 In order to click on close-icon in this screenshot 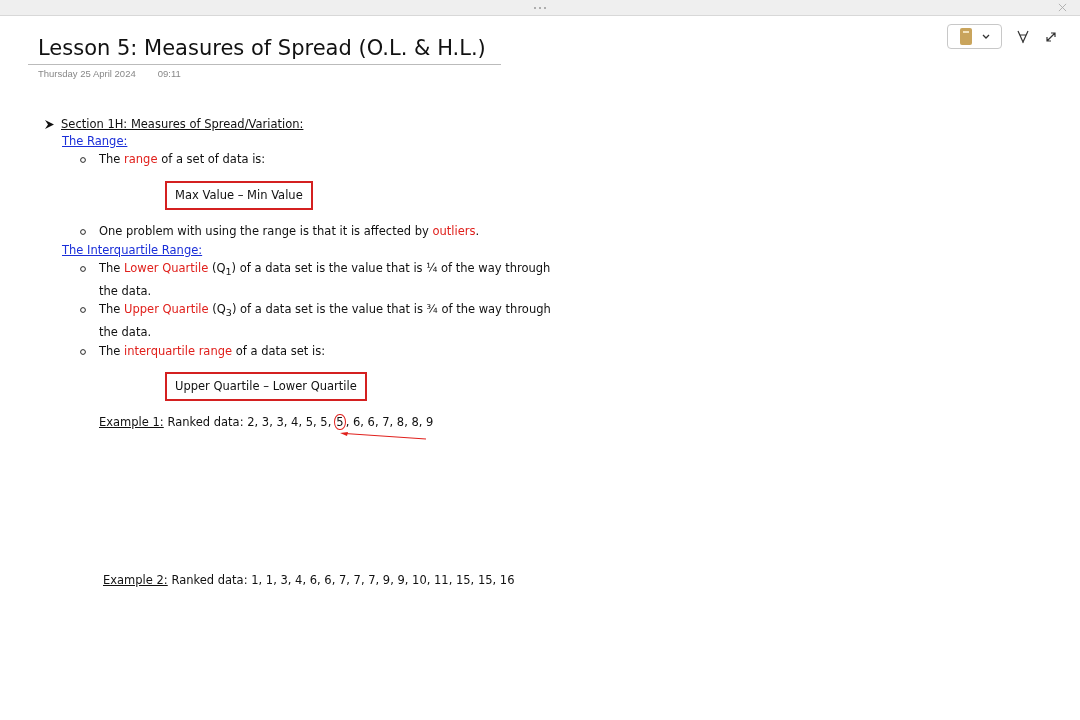, I will do `click(1062, 7)`.